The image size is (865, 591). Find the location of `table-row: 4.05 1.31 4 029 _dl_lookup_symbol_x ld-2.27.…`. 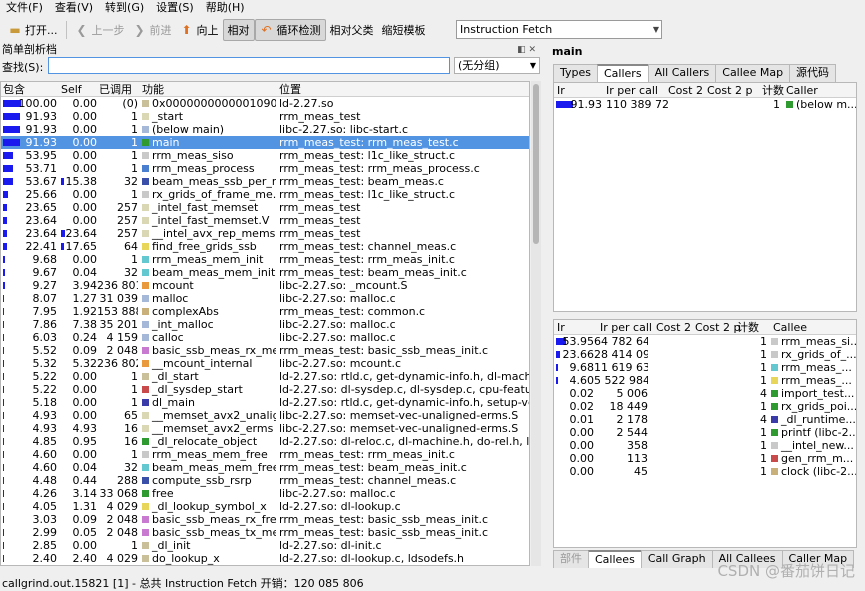

table-row: 4.05 1.31 4 029 _dl_lookup_symbol_x ld-2.27.… is located at coordinates (265, 506).